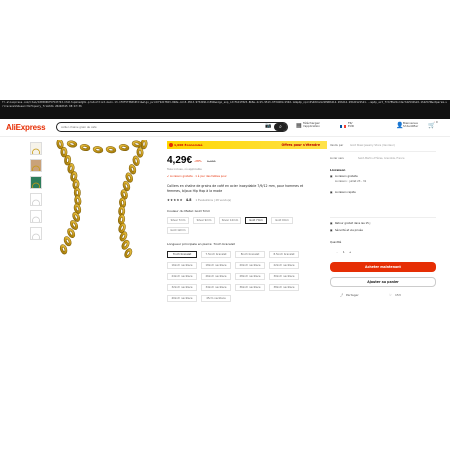  What do you see at coordinates (351, 181) in the screenshot?
I see `delivery-date: Livraison : juillet 23 - 31` at bounding box center [351, 181].